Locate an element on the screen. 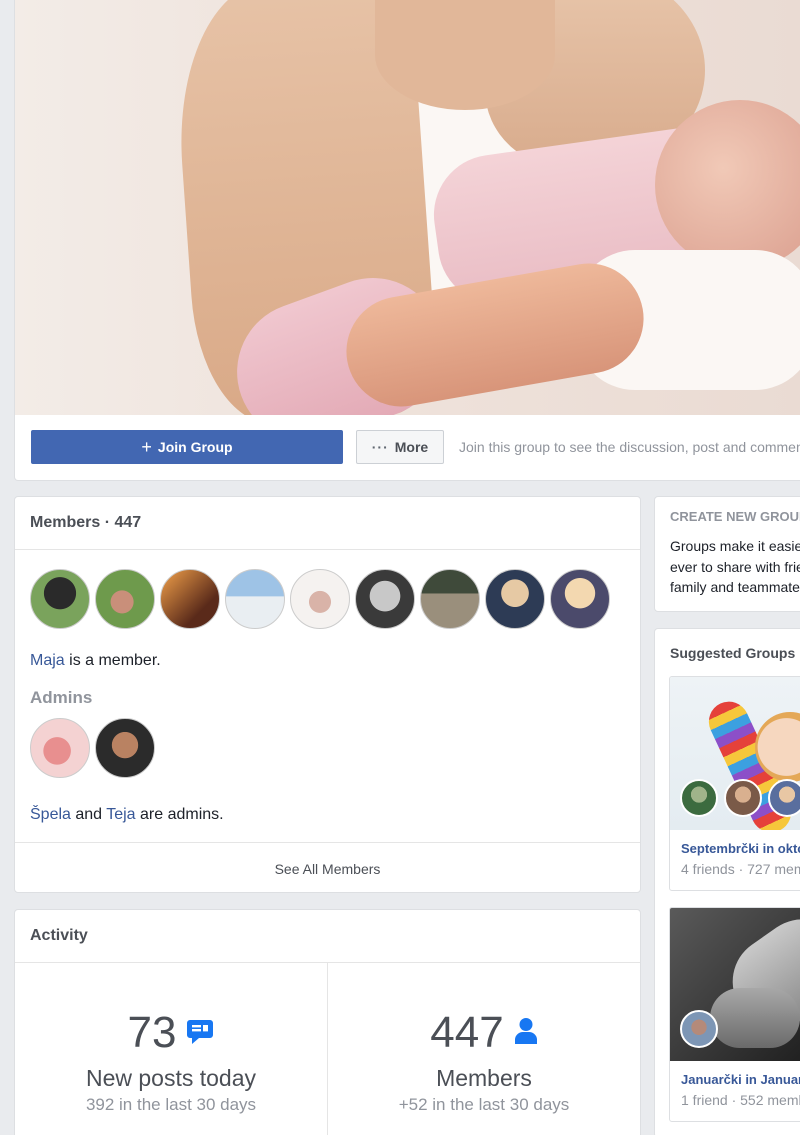 Image resolution: width=800 pixels, height=1135 pixels. more-dots-icon: ··· is located at coordinates (380, 447).